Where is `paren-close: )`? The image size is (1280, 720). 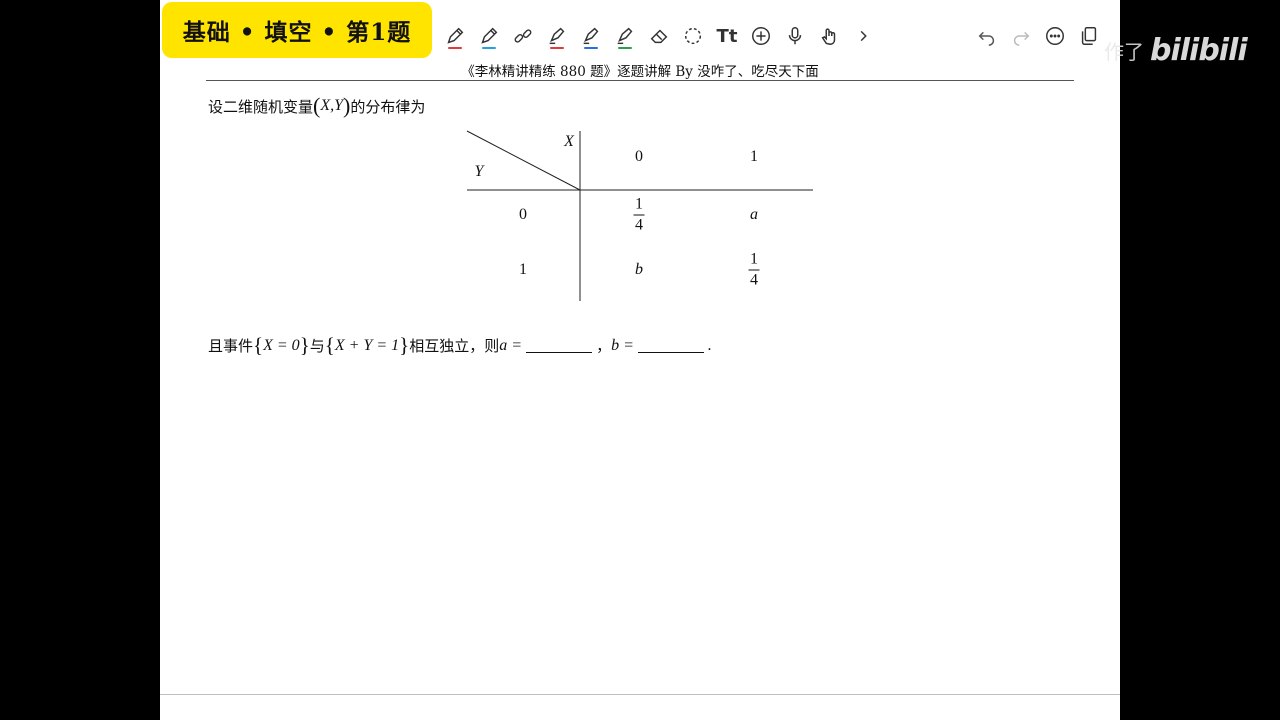
paren-close: ) is located at coordinates (347, 105).